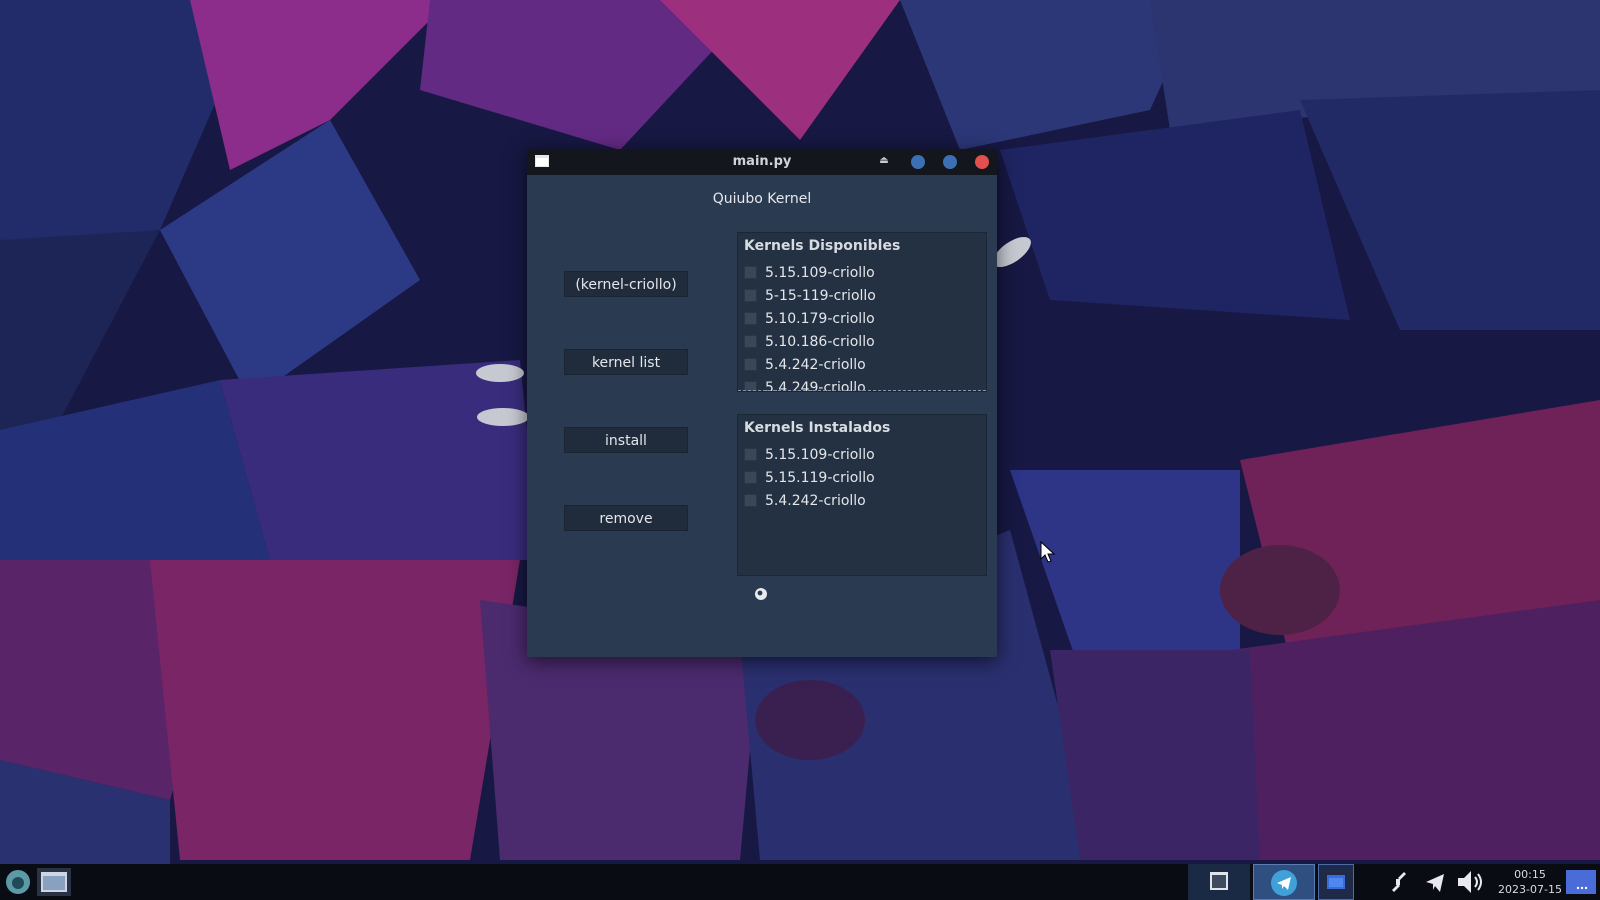  What do you see at coordinates (1581, 882) in the screenshot?
I see `notification-icon` at bounding box center [1581, 882].